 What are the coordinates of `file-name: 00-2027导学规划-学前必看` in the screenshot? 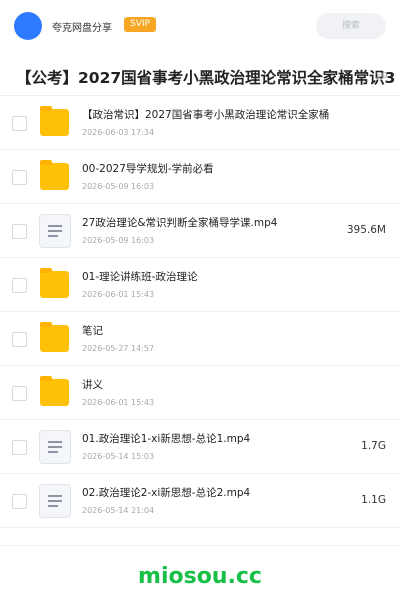 It's located at (148, 169).